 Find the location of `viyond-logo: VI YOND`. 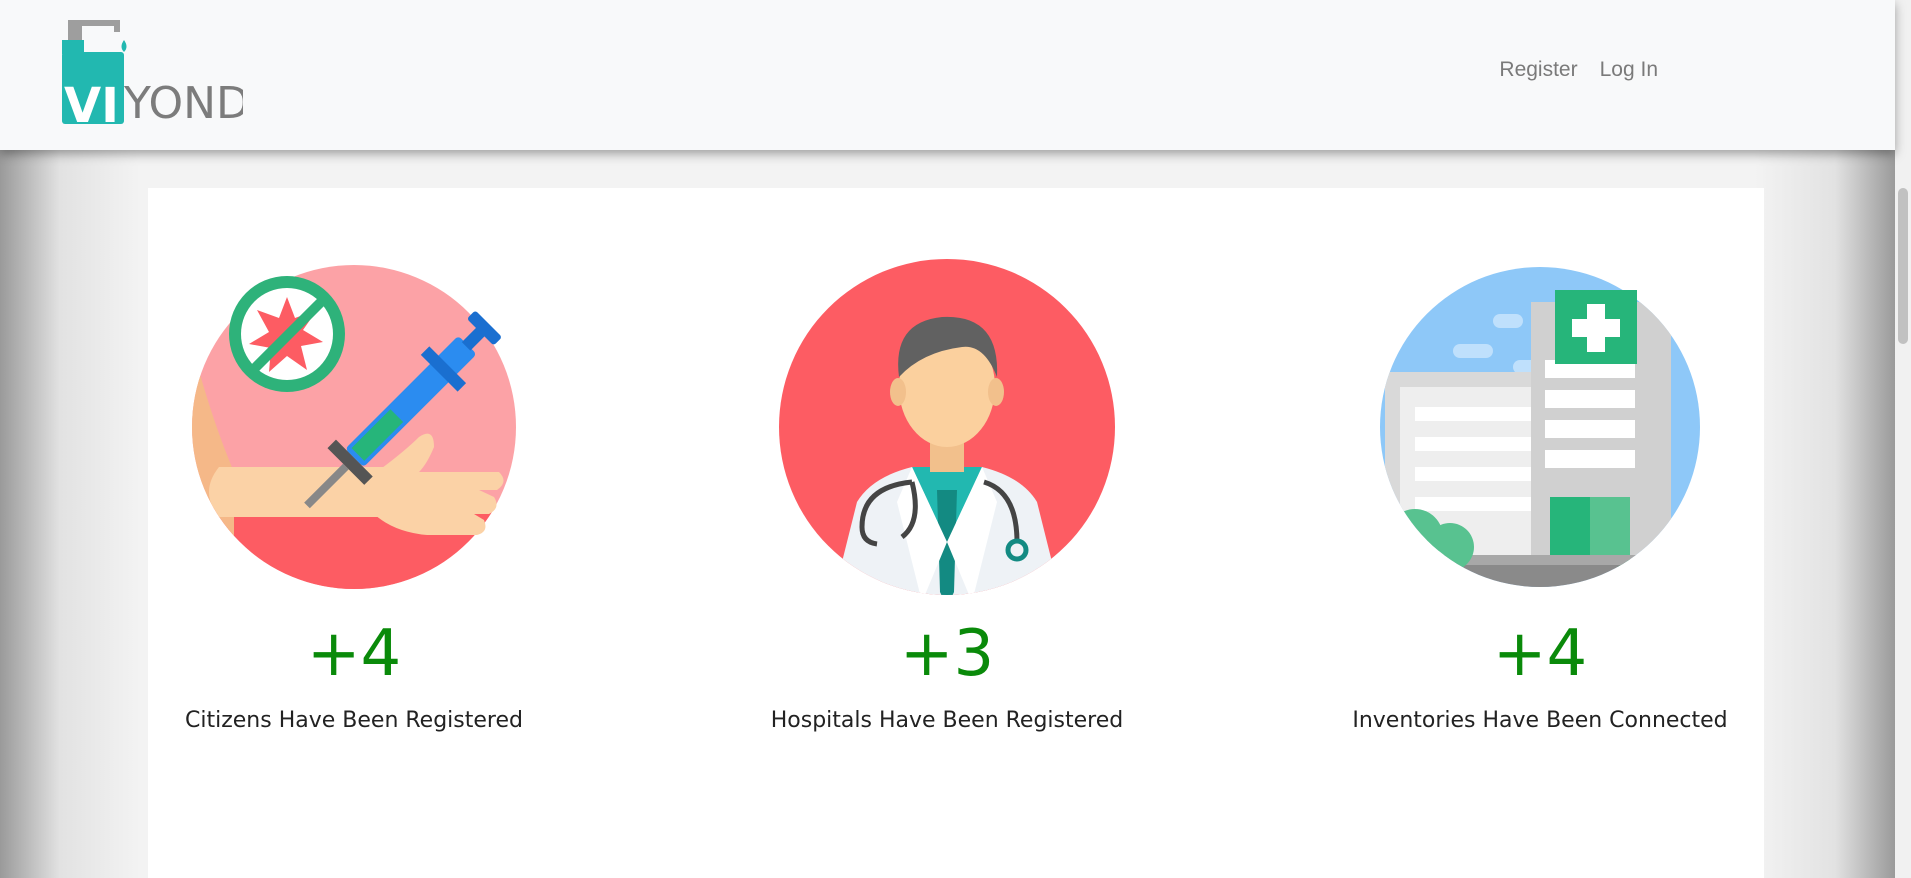

viyond-logo: VI YOND is located at coordinates (150, 73).